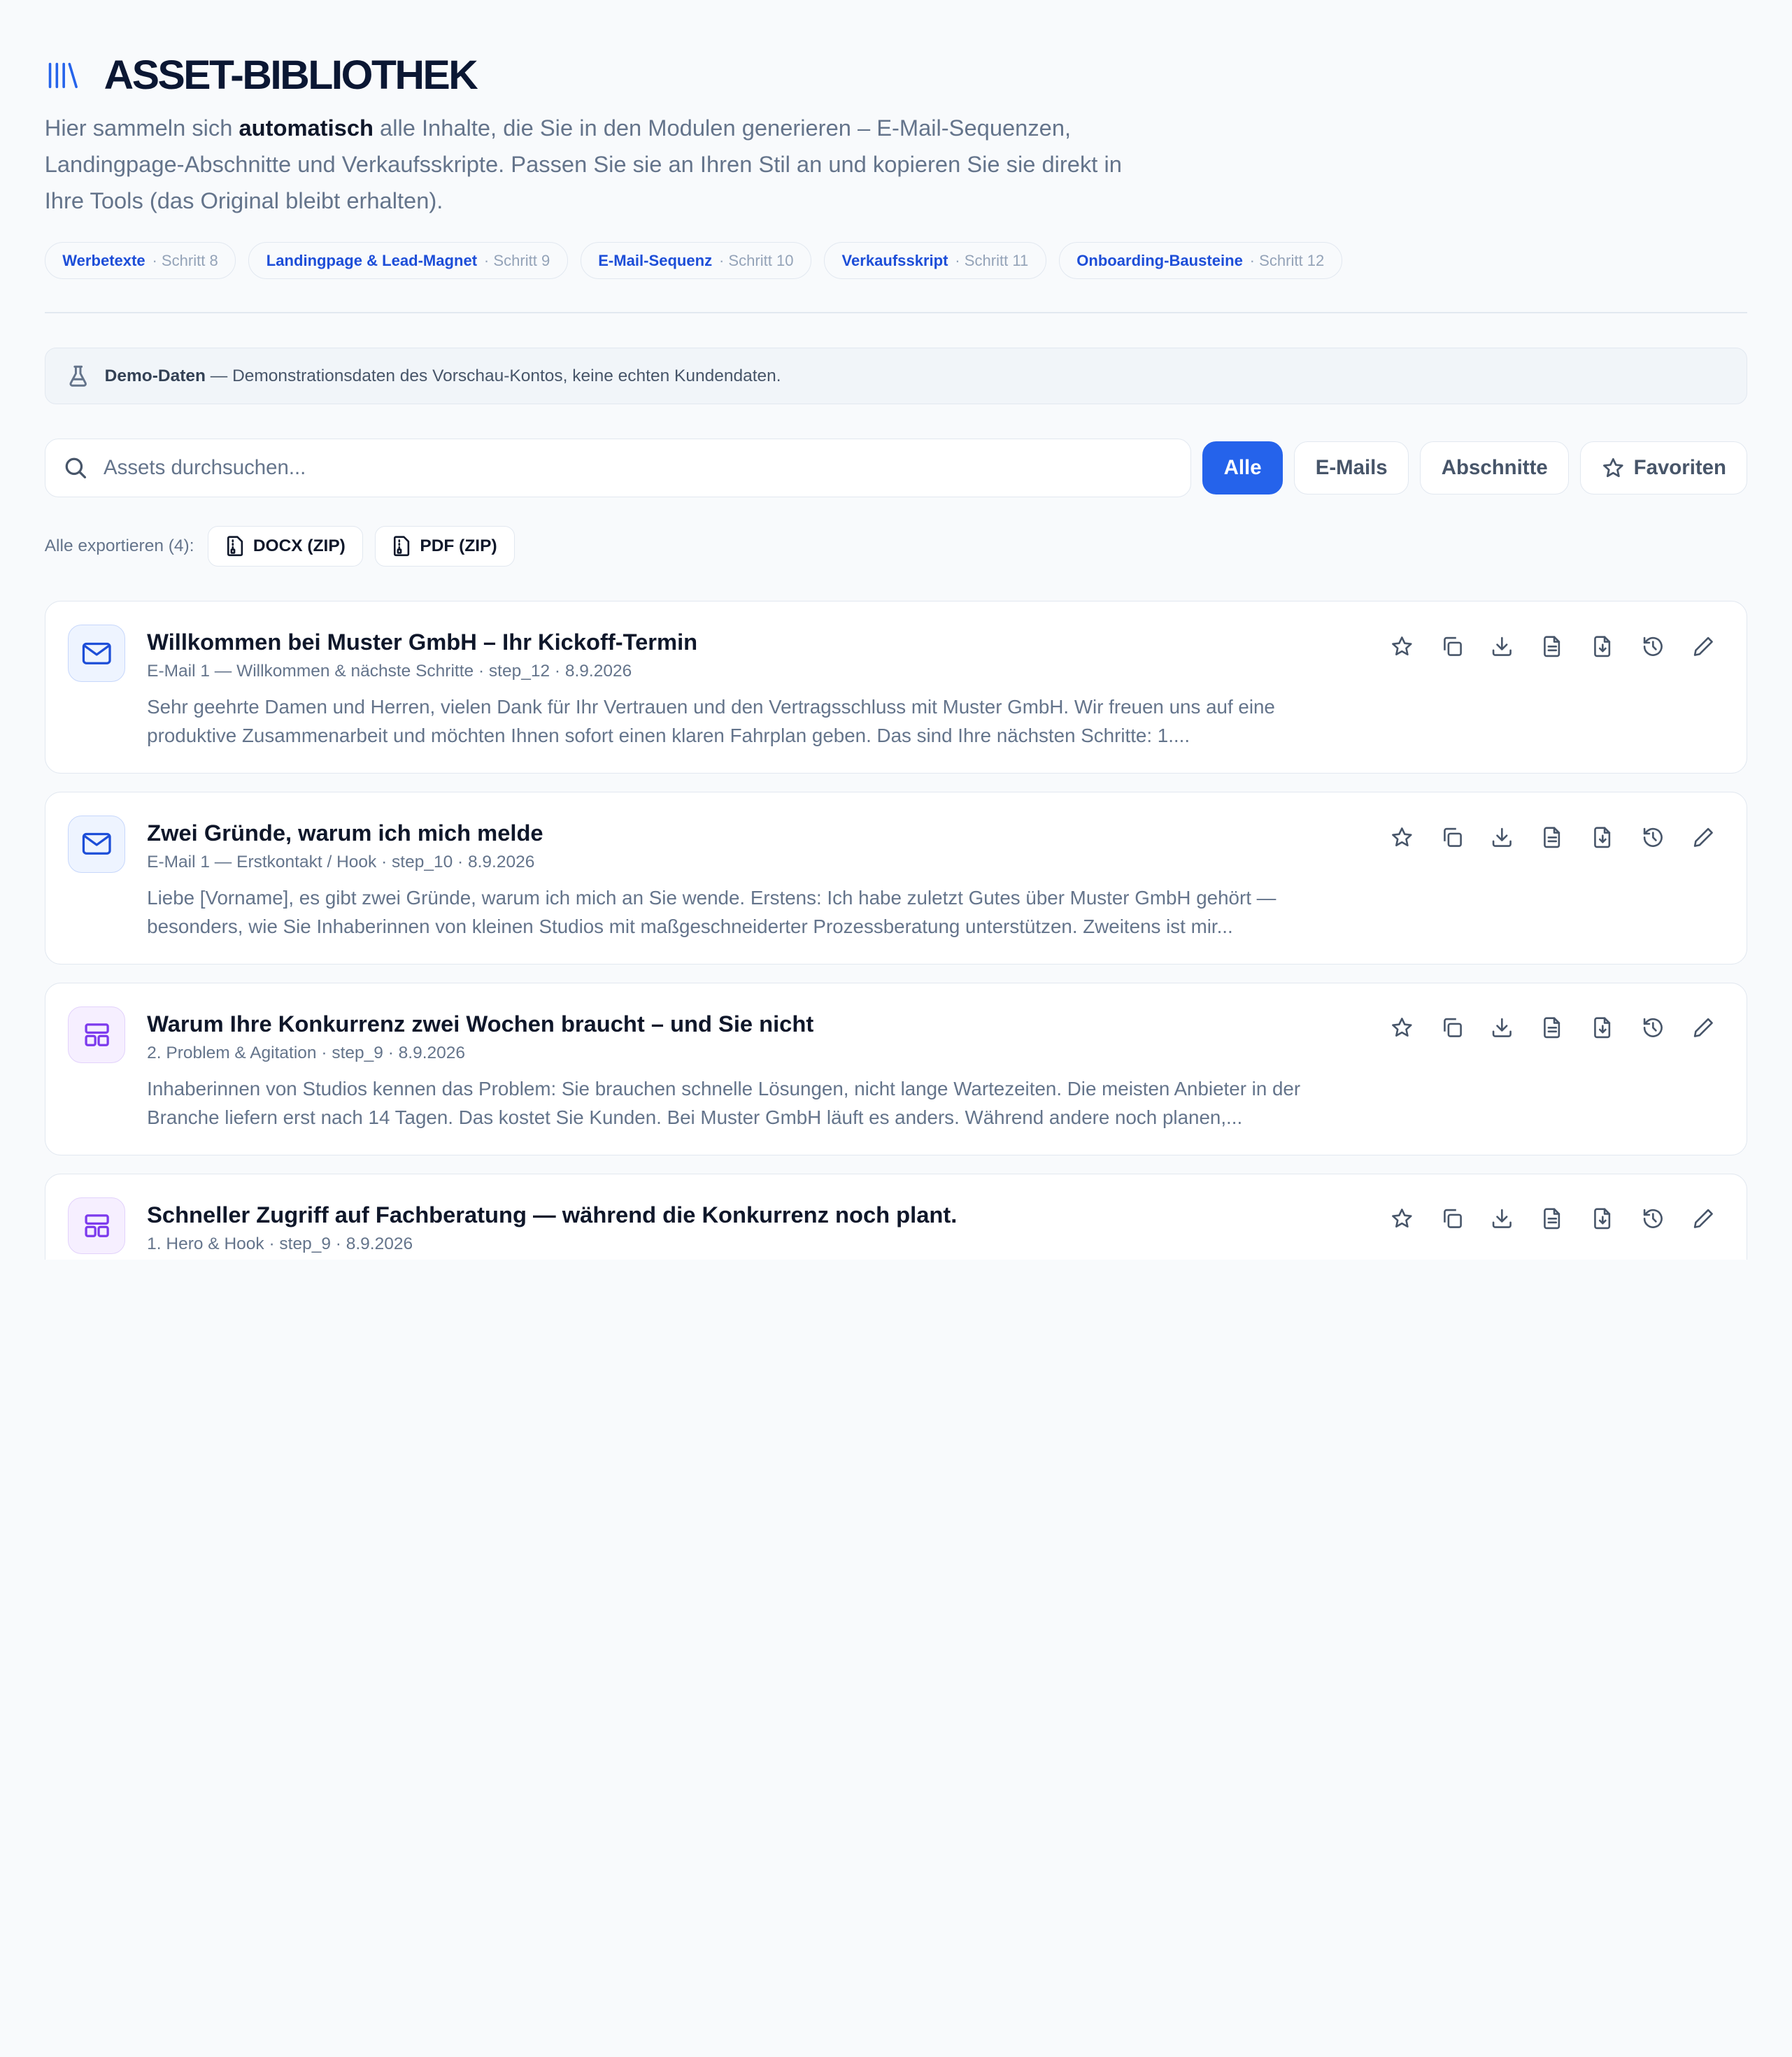  Describe the element at coordinates (155, 375) in the screenshot. I see `demo-label: Demo-Daten` at that location.